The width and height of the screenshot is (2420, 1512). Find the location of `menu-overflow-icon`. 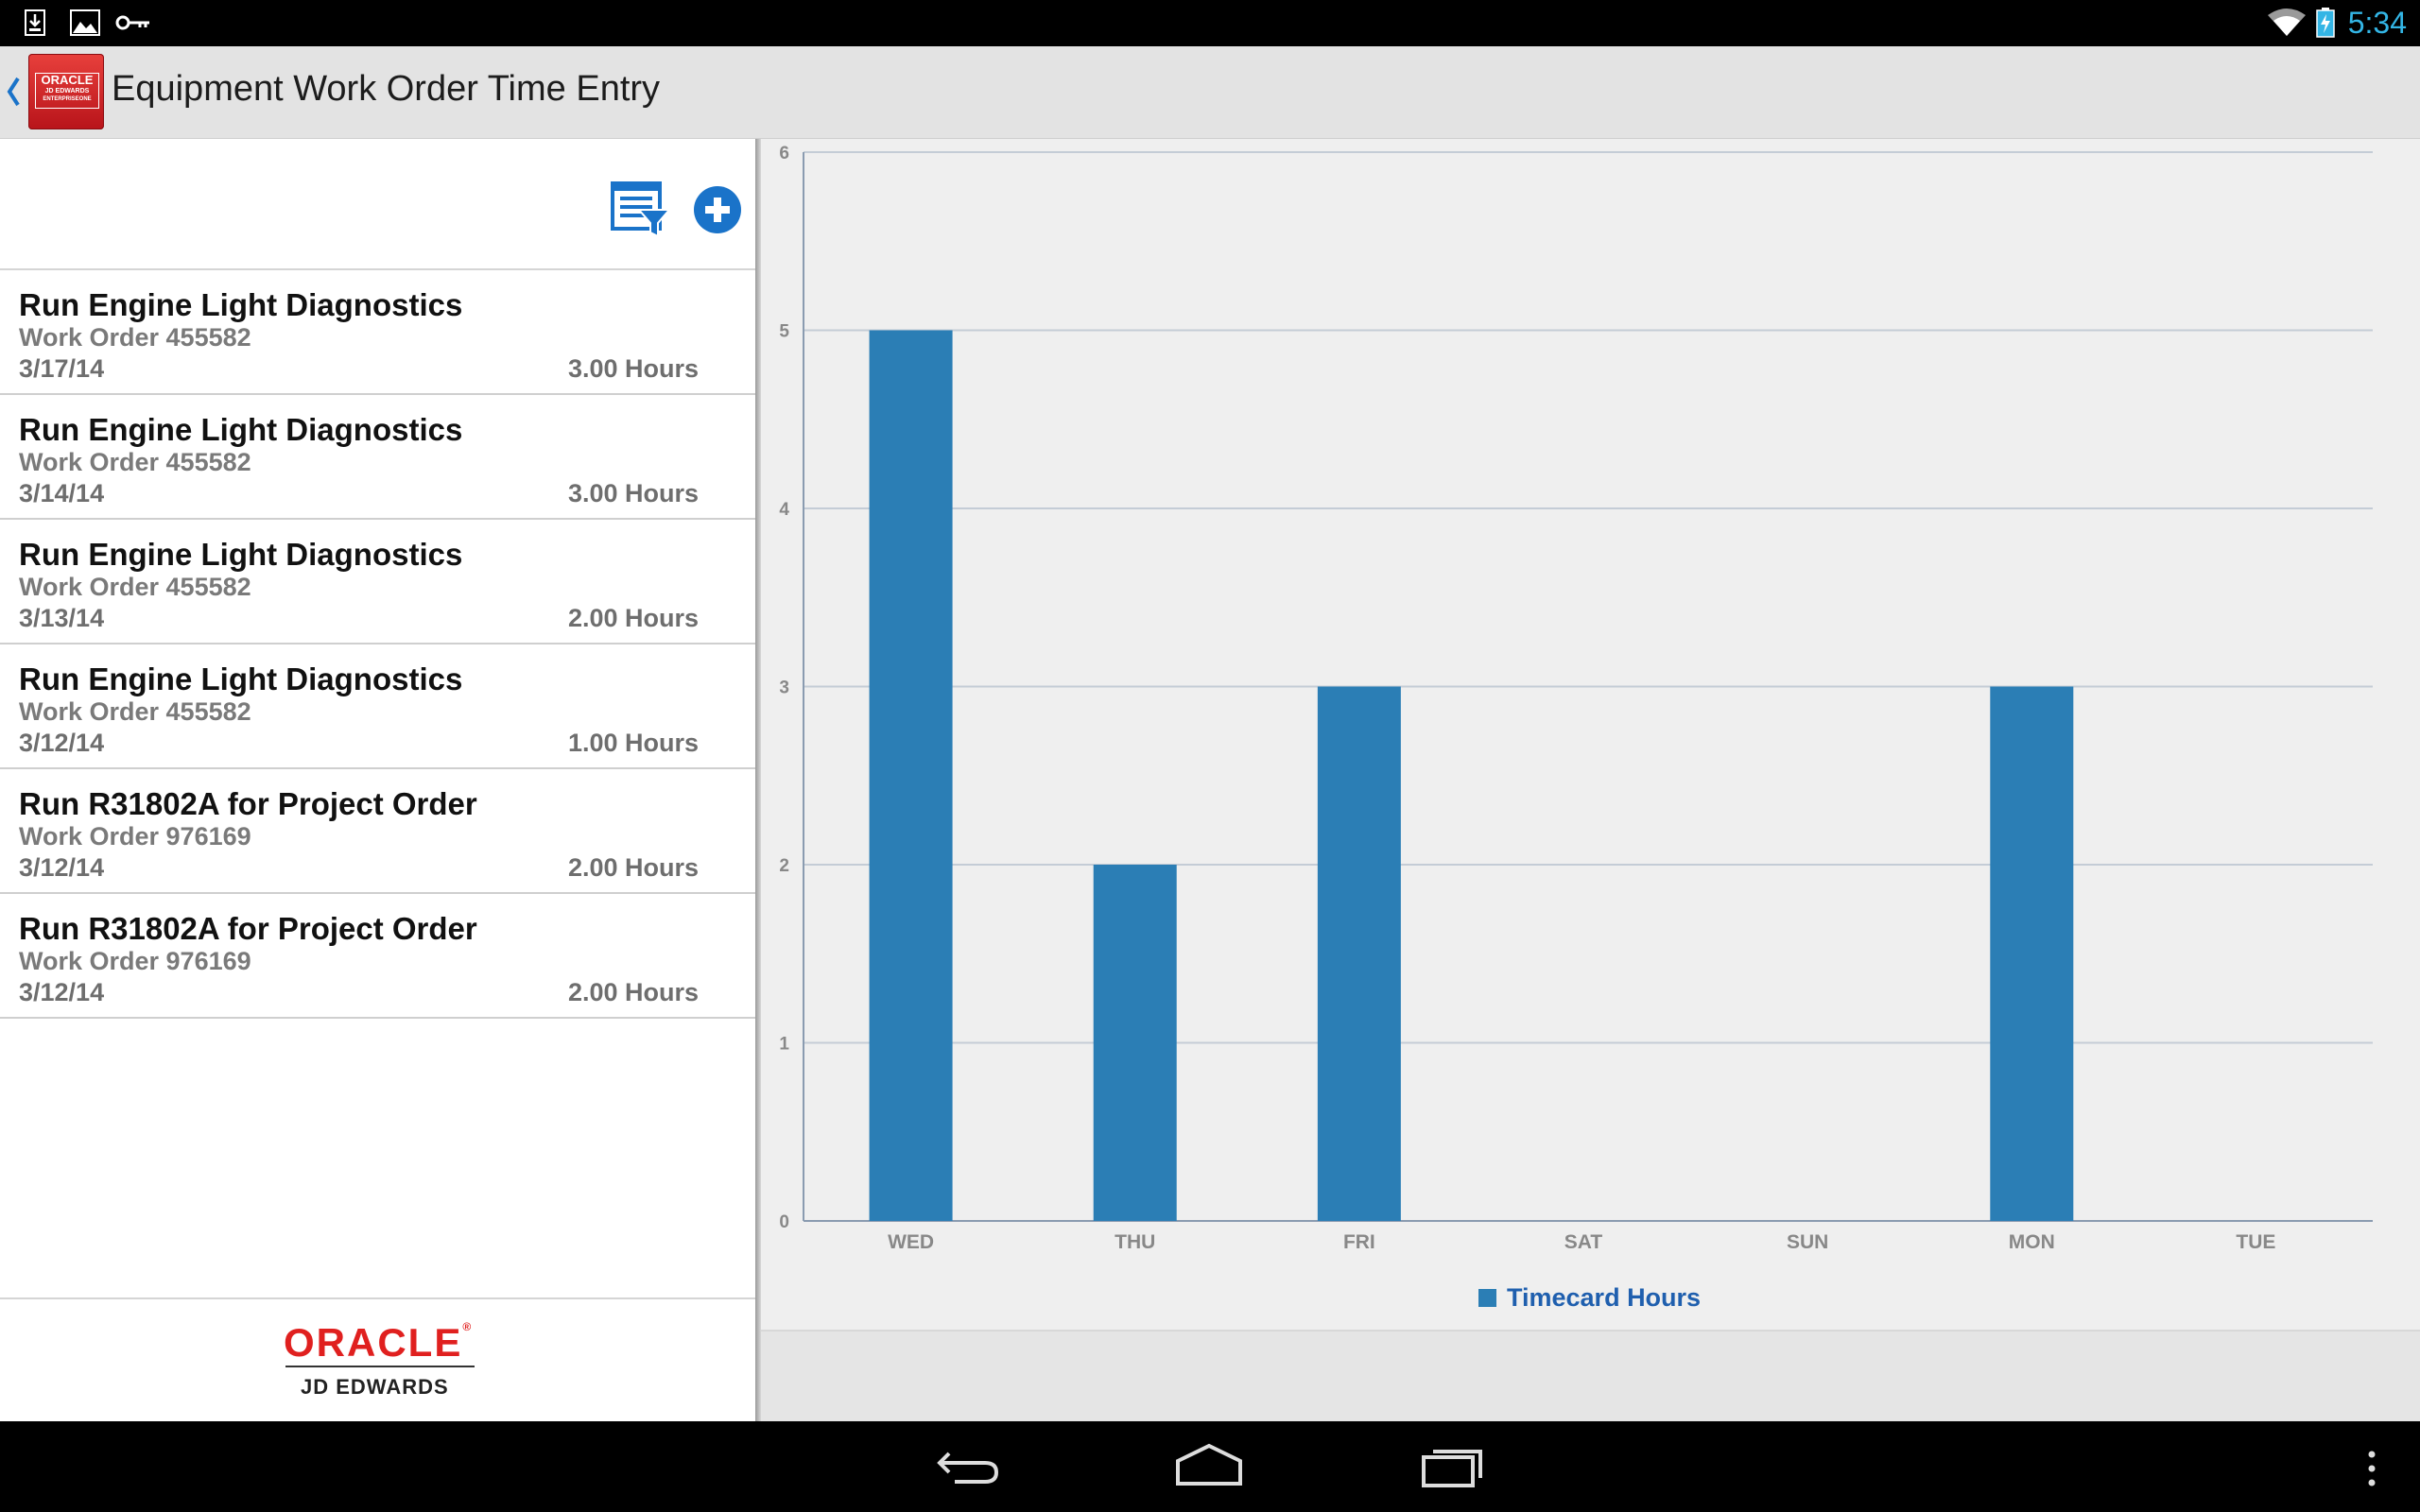

menu-overflow-icon is located at coordinates (2372, 1471).